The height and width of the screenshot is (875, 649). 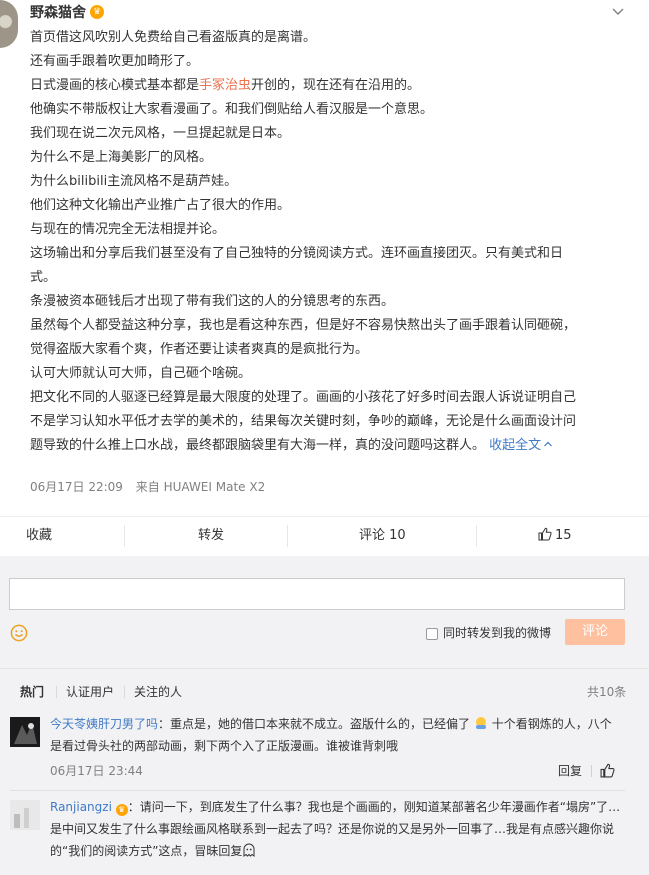 What do you see at coordinates (104, 724) in the screenshot?
I see `commenter-name: 今天苓姨肝刀男了吗` at bounding box center [104, 724].